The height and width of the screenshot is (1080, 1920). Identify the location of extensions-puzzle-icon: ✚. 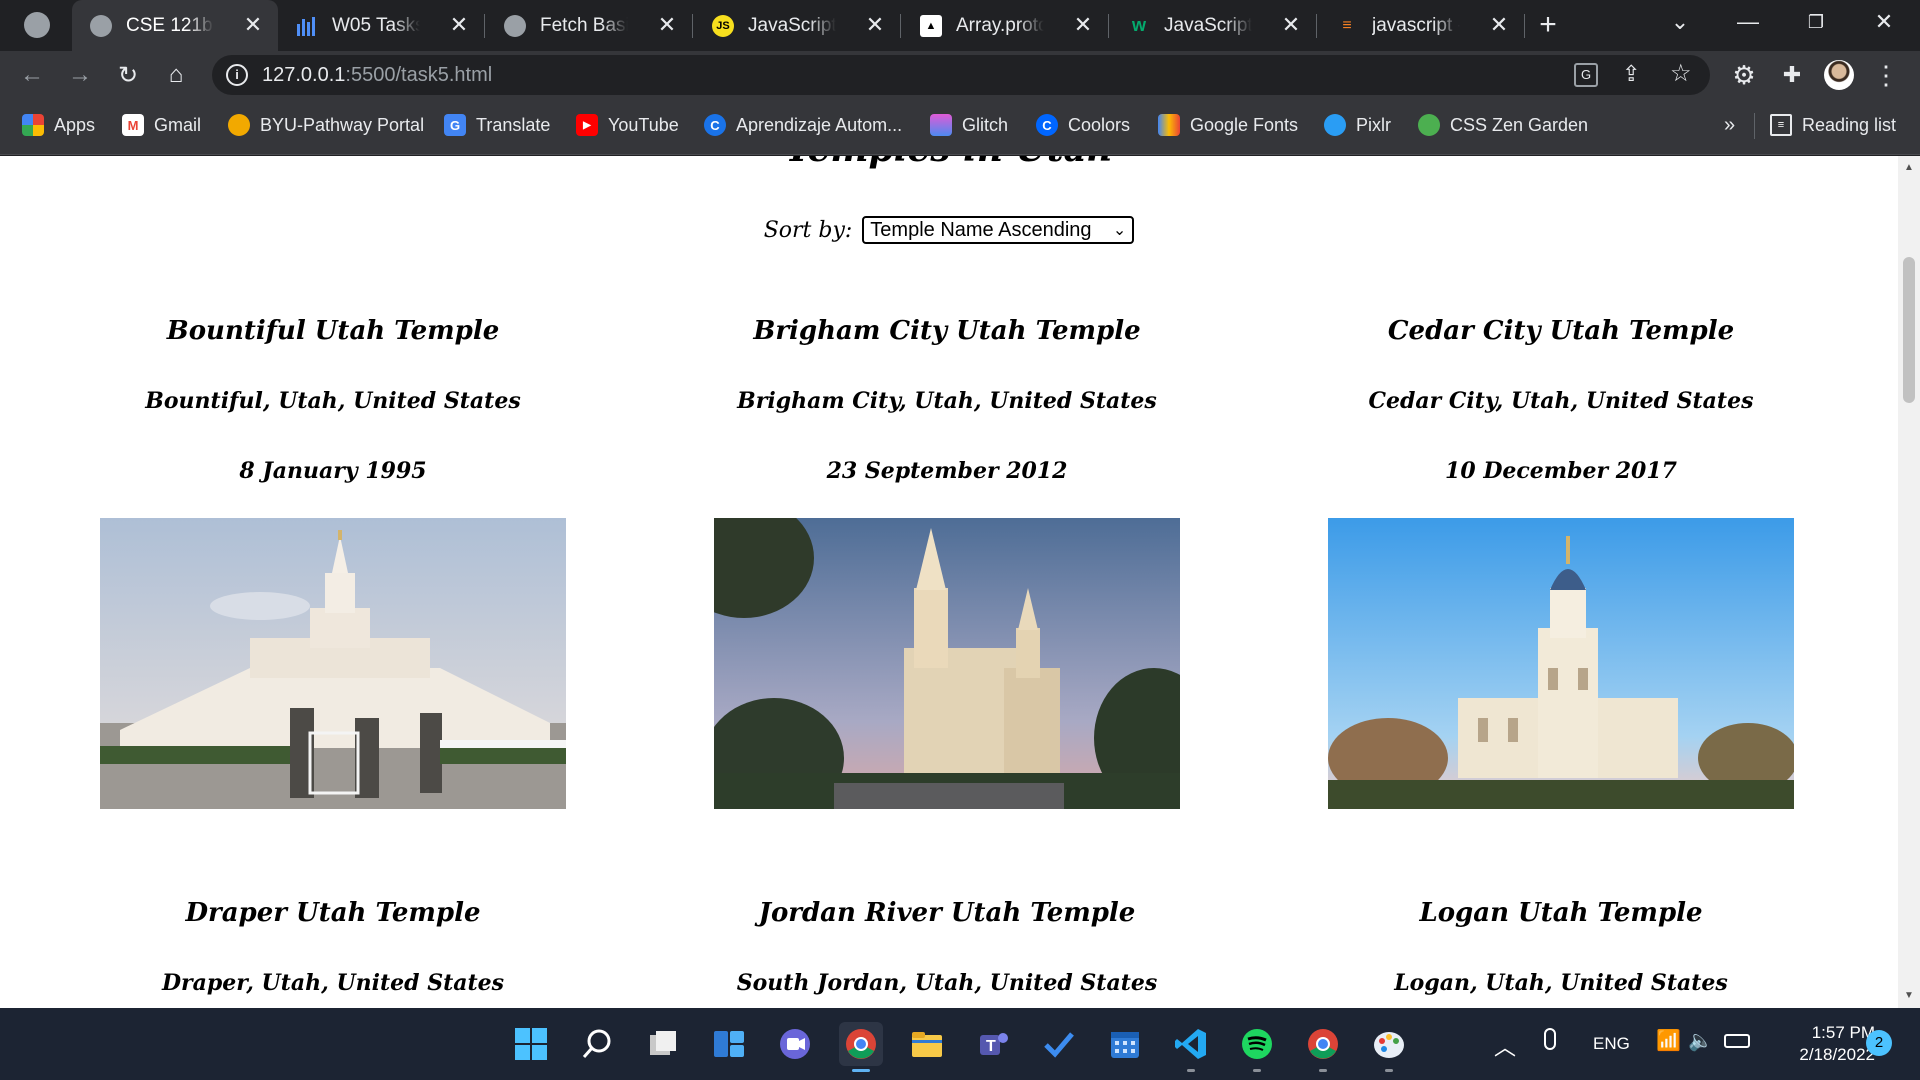
(1792, 75).